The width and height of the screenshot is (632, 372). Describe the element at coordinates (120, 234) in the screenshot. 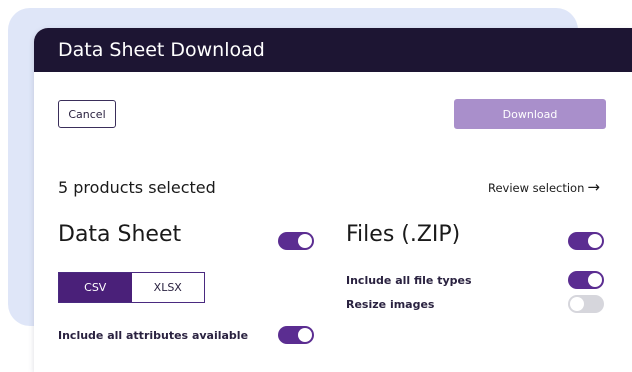

I see `data-sheet-title: Data Sheet` at that location.